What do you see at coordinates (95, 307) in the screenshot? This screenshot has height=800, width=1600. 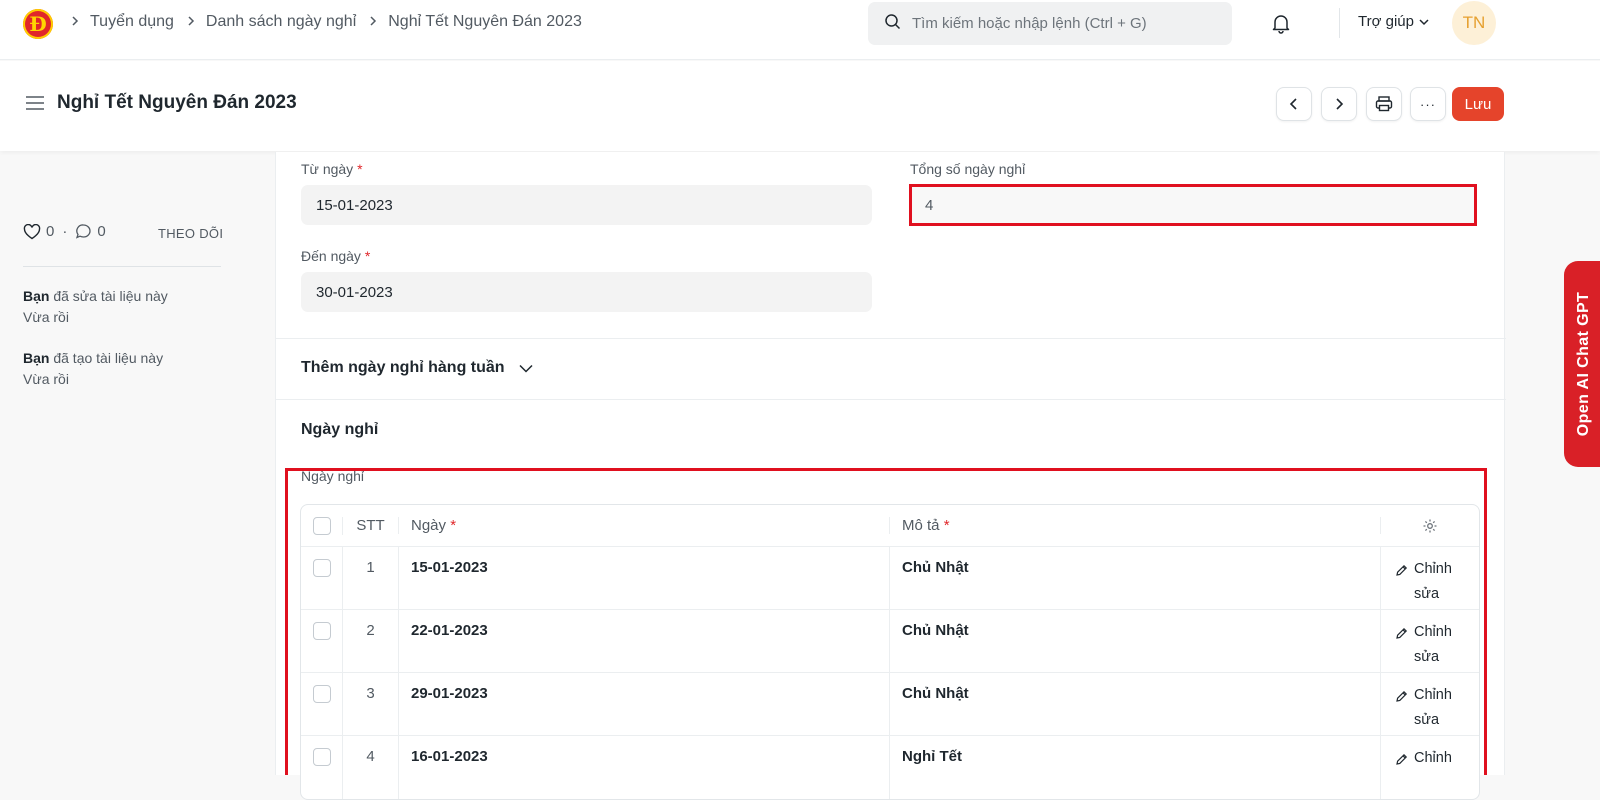 I see `activity-item: Bạn đã sửa tài liệu này Vừa rồi` at bounding box center [95, 307].